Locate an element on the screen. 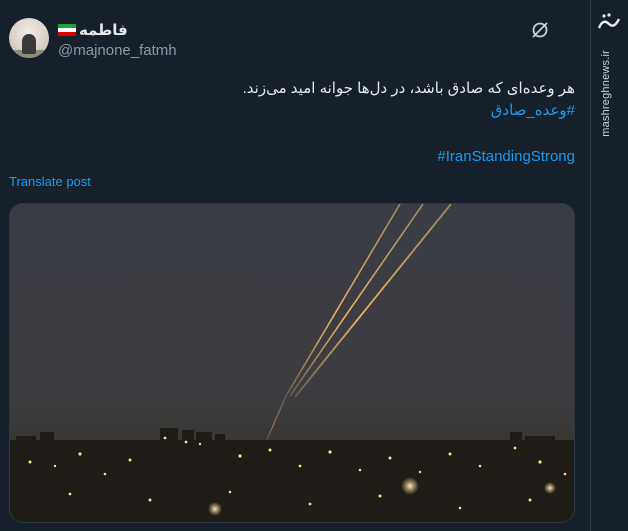 The image size is (628, 531). avatar is located at coordinates (29, 38).